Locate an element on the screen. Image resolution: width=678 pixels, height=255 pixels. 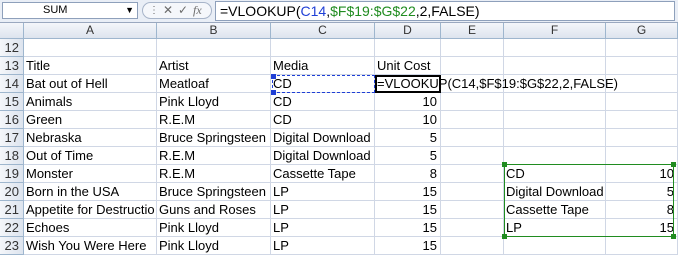
cell-b15: Pink Lloyd is located at coordinates (214, 102).